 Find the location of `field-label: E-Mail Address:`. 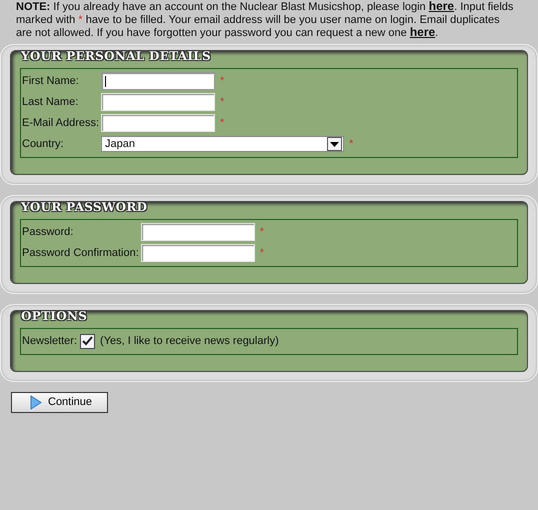

field-label: E-Mail Address: is located at coordinates (61, 123).